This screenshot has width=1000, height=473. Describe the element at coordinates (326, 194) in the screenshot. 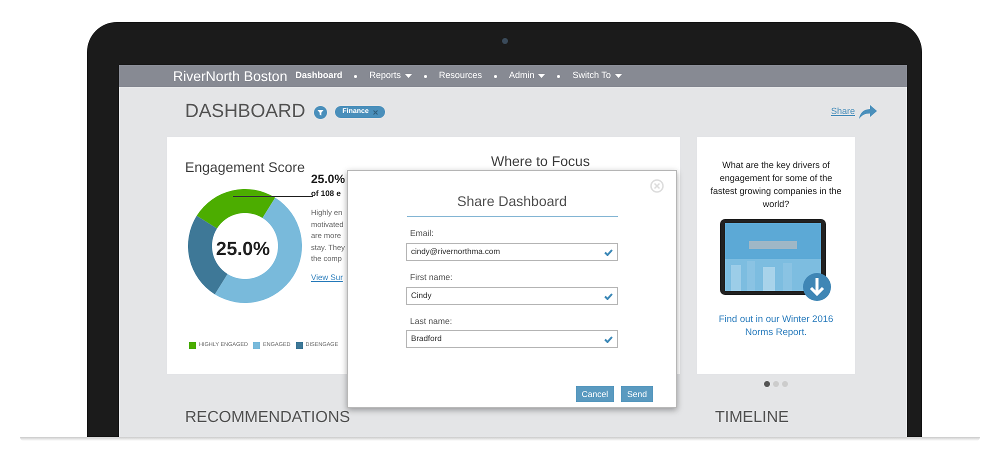

I see `stat-note: of 108 e` at that location.